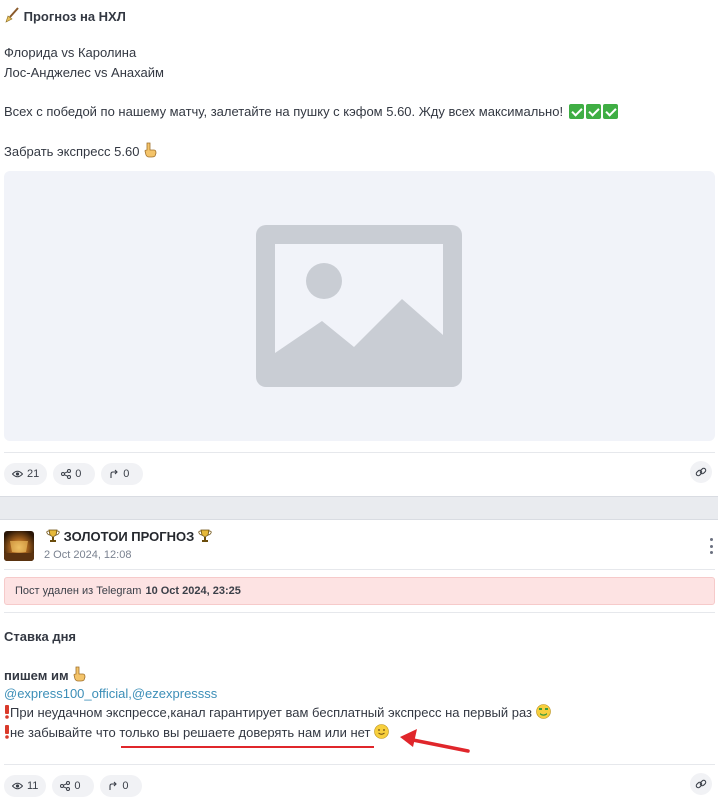 Image resolution: width=718 pixels, height=803 pixels. What do you see at coordinates (70, 52) in the screenshot?
I see `match-line-1: Флорида vs Каролина` at bounding box center [70, 52].